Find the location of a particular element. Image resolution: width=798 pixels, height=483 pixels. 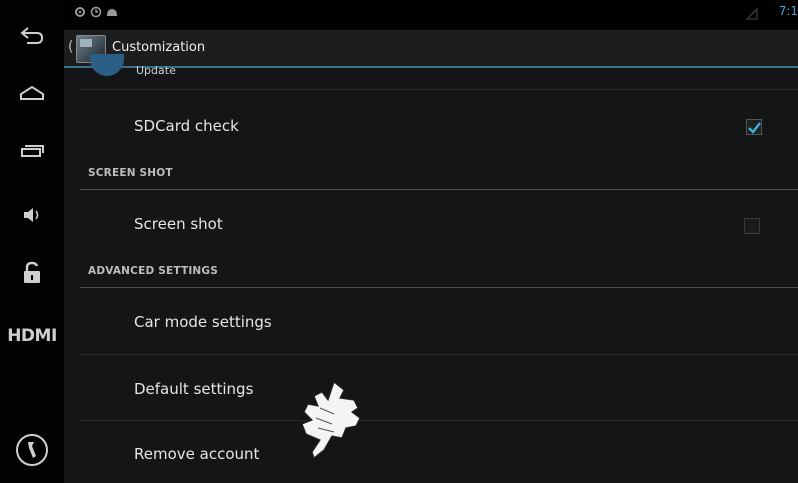

up-navigation-icon: ( is located at coordinates (70, 47).